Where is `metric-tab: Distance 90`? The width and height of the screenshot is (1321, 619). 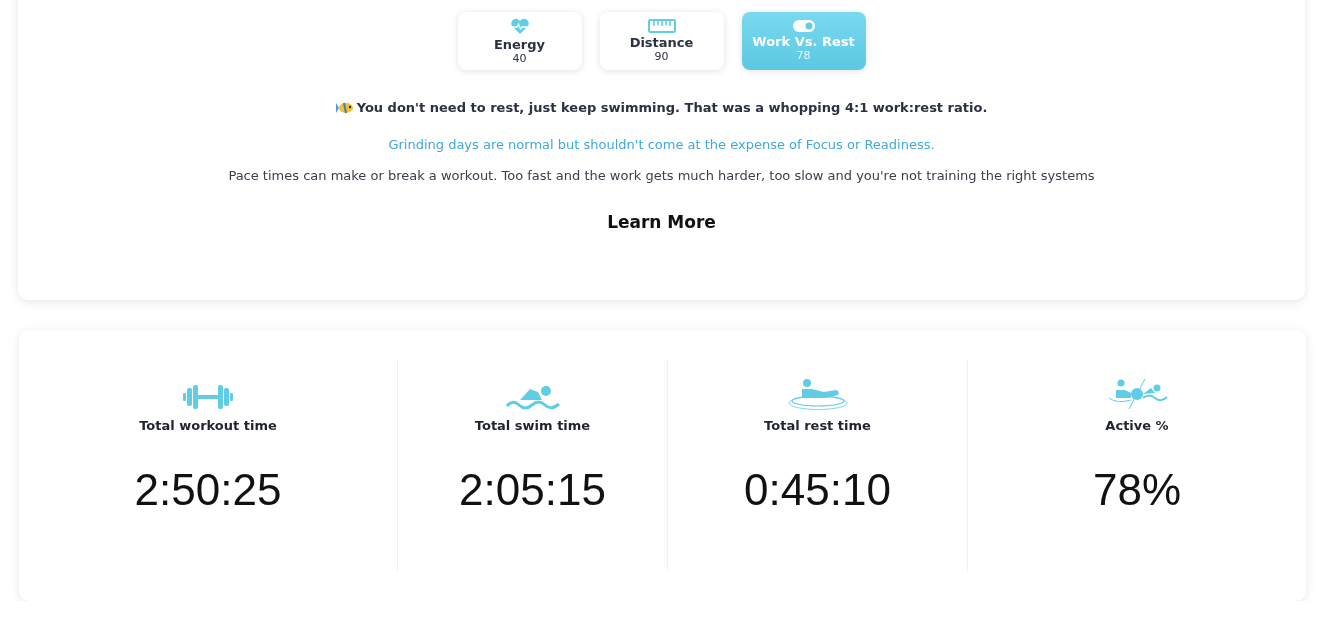
metric-tab: Distance 90 is located at coordinates (661, 41).